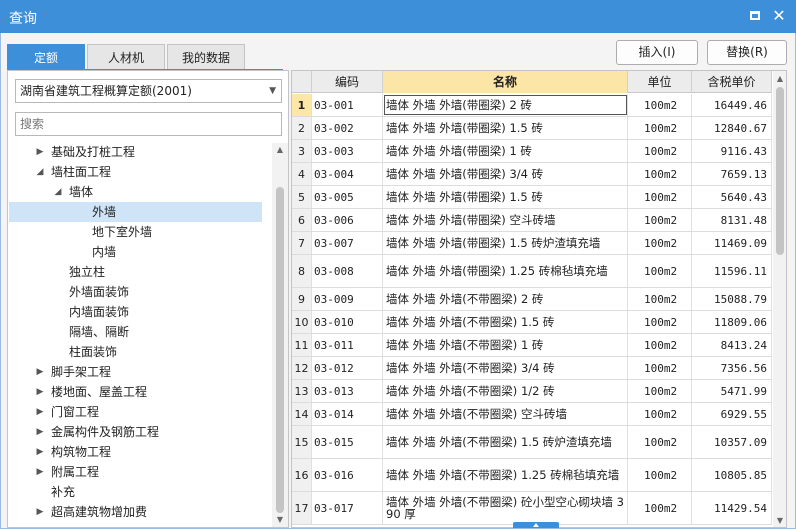  Describe the element at coordinates (135, 332) in the screenshot. I see `tree-item: 隔墙、隔断` at that location.